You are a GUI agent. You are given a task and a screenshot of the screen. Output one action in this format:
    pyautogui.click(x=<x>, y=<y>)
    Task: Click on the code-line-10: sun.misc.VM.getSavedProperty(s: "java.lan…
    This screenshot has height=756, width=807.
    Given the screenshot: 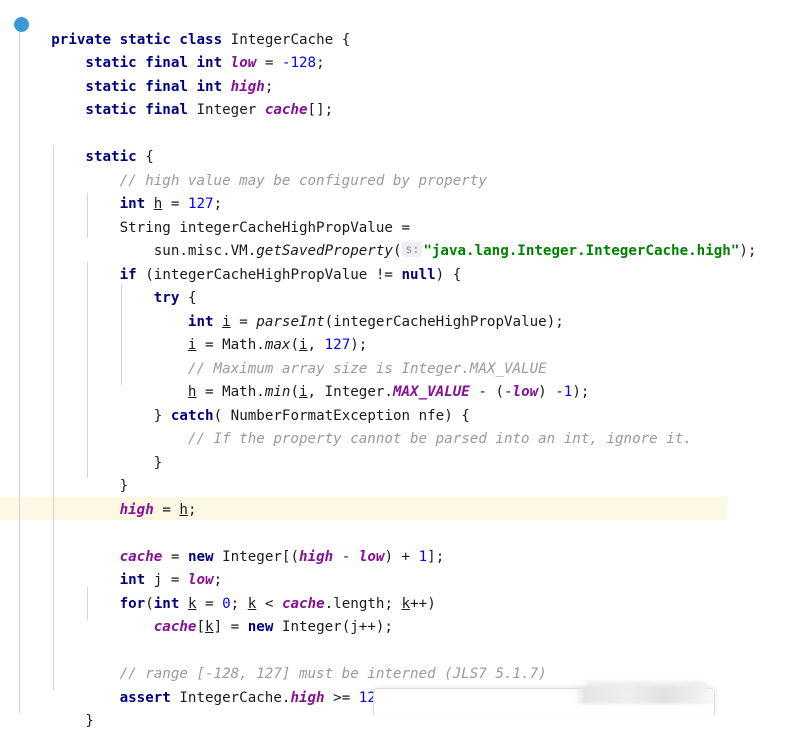 What is the action you would take?
    pyautogui.click(x=403, y=238)
    